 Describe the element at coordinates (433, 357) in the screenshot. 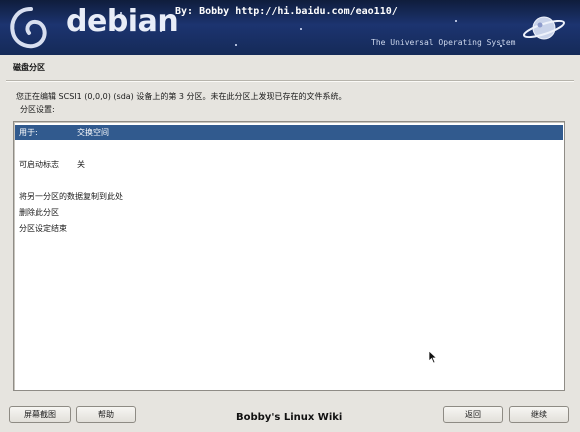

I see `mouse-cursor-icon` at that location.